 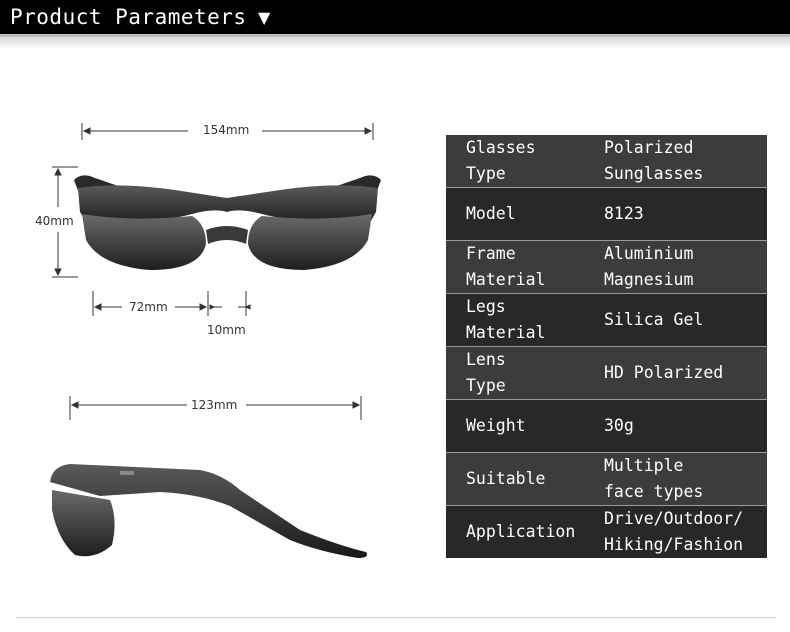 I want to click on spec-label: Application, so click(x=521, y=531).